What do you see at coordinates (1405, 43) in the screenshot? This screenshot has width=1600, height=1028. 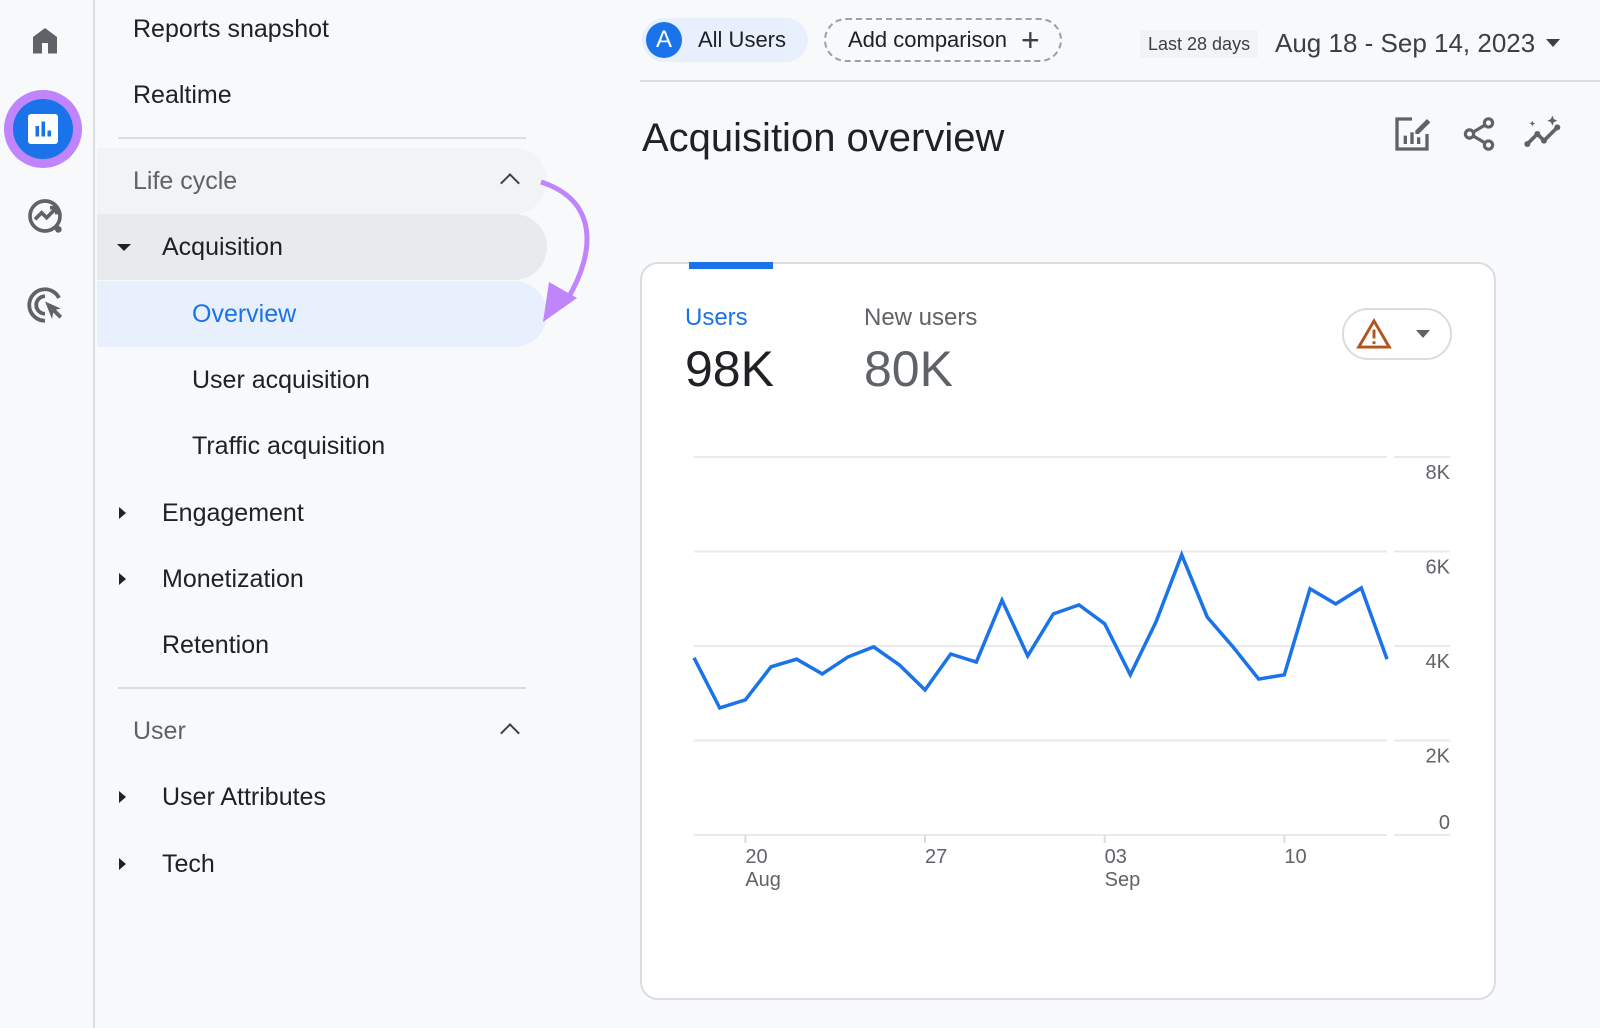 I see `date-range-picker: Aug 18 - Sep 14, 2023` at bounding box center [1405, 43].